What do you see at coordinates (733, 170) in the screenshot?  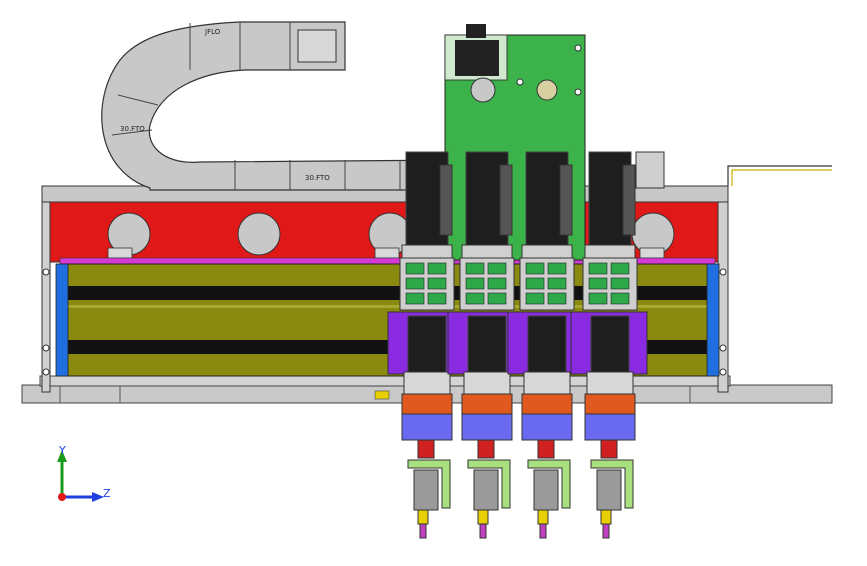 I see `side-rod` at bounding box center [733, 170].